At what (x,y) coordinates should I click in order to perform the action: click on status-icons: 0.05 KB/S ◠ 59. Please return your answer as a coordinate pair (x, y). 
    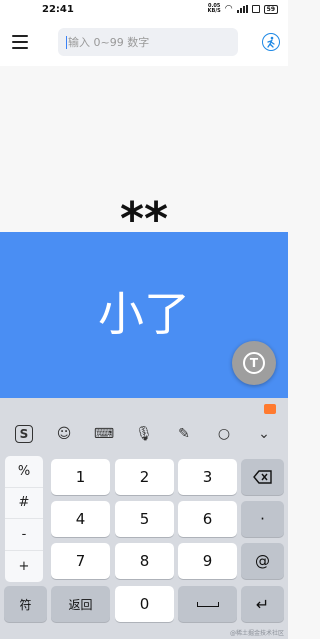
    Looking at the image, I should click on (243, 9).